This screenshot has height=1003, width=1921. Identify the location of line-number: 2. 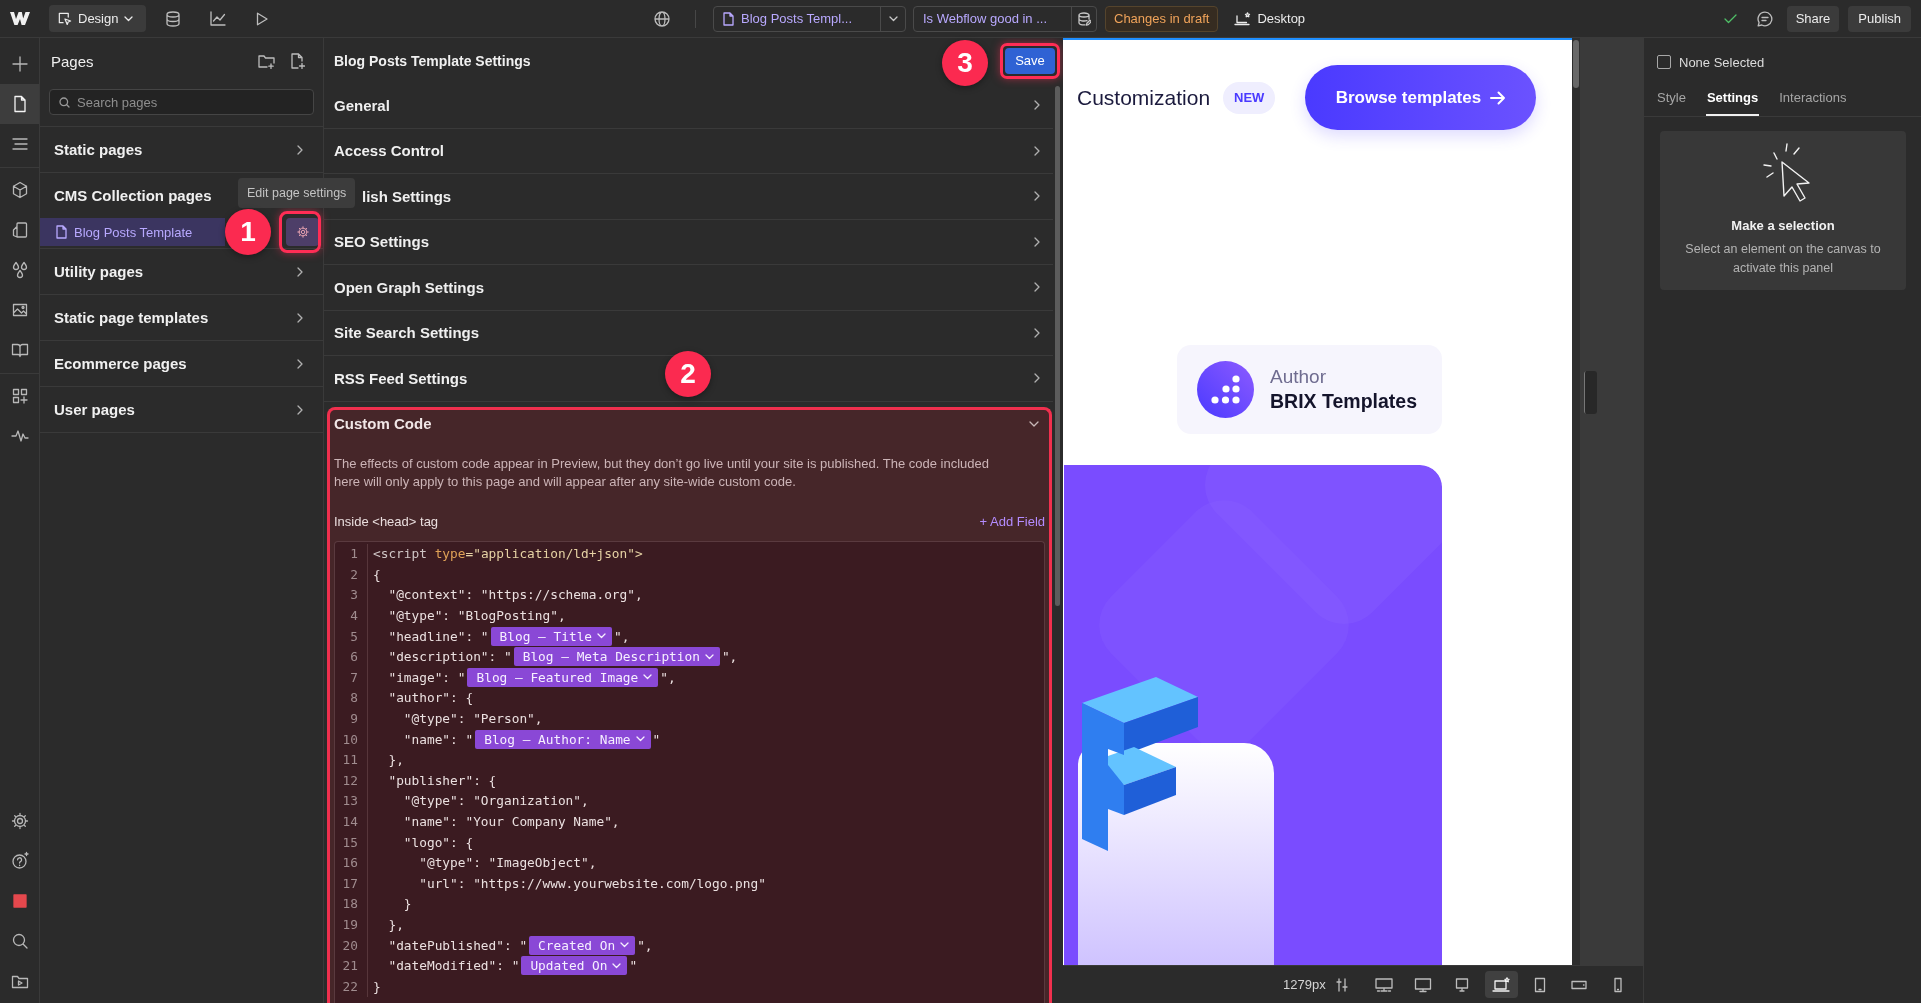
(354, 574).